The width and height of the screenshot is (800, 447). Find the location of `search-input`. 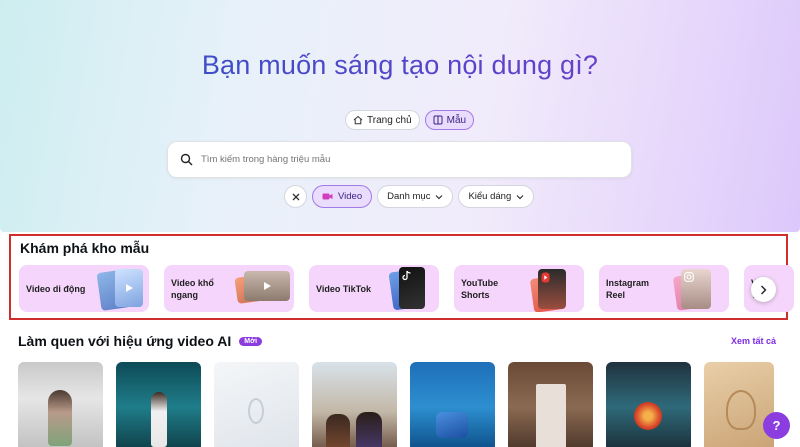

search-input is located at coordinates (391, 159).